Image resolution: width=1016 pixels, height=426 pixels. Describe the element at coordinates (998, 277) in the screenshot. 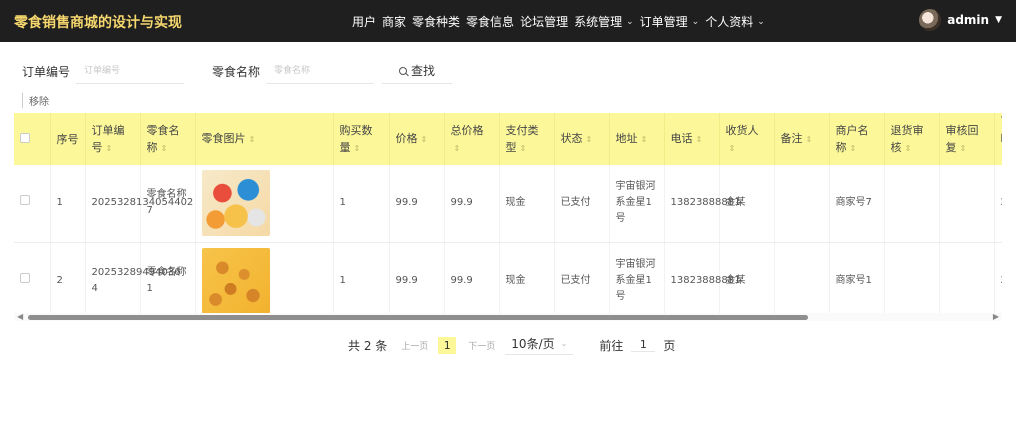

I see `cell-time: 2-9` at that location.